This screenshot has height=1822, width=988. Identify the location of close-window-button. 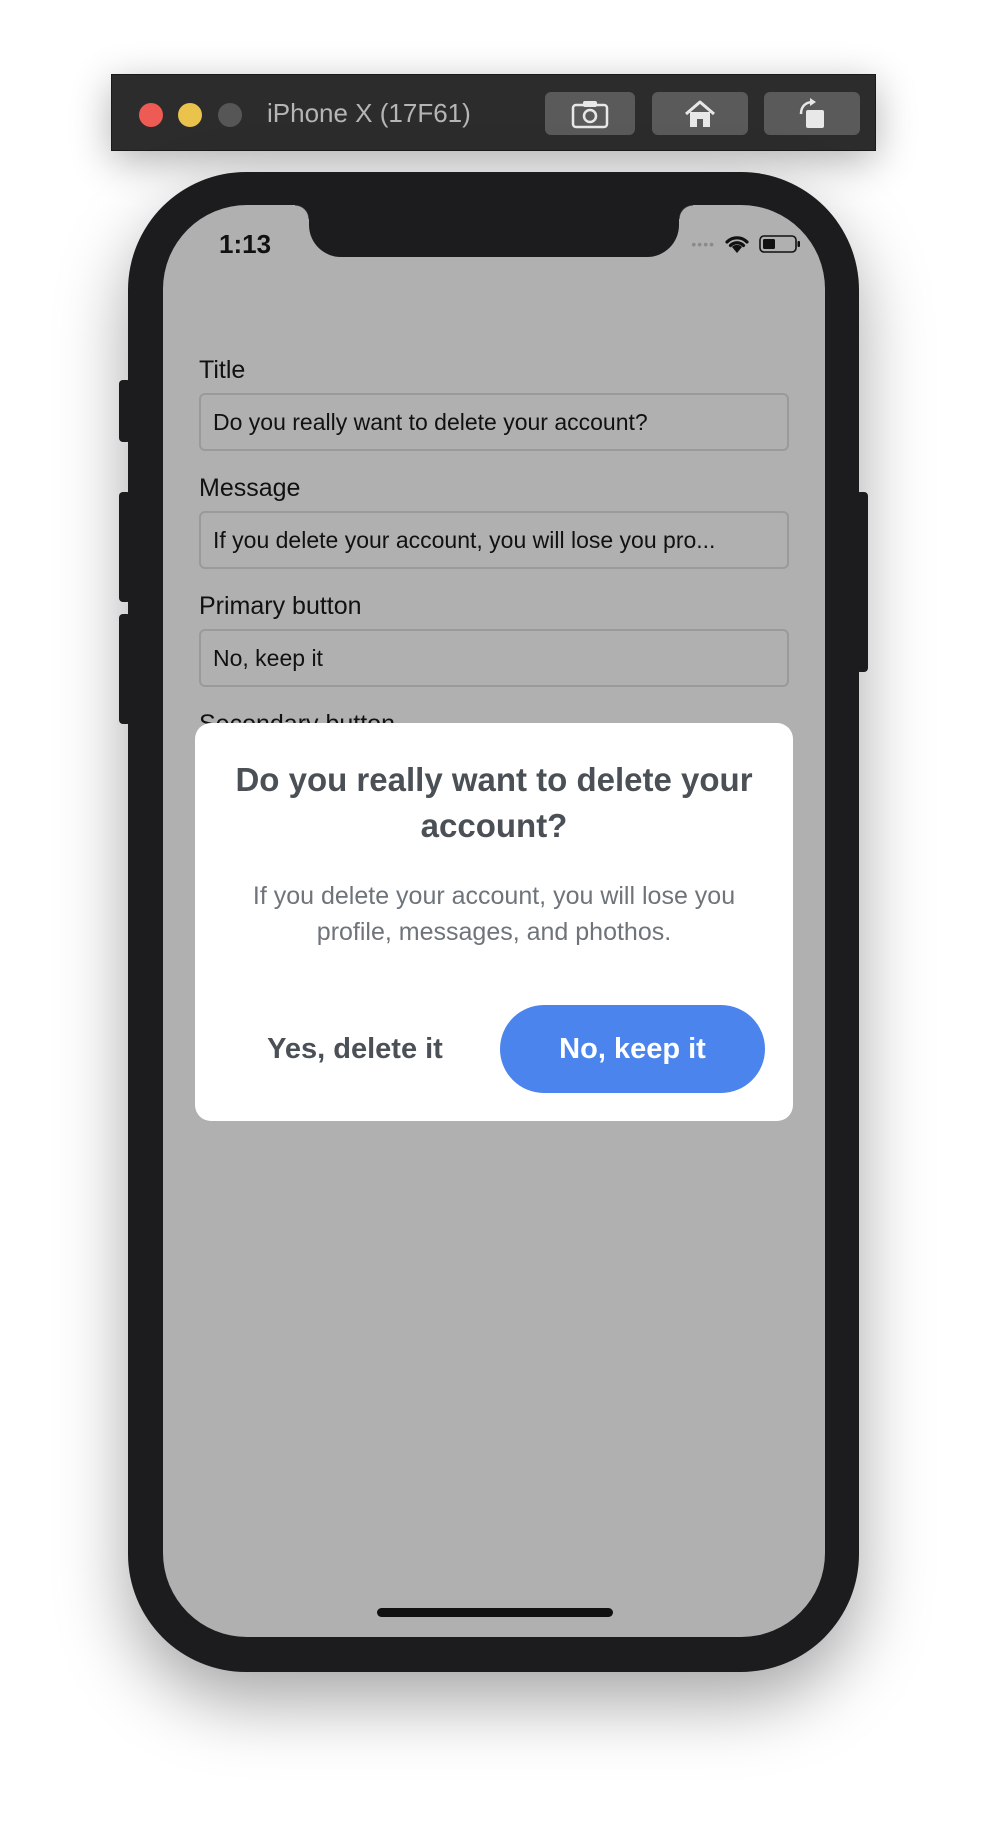
(151, 115).